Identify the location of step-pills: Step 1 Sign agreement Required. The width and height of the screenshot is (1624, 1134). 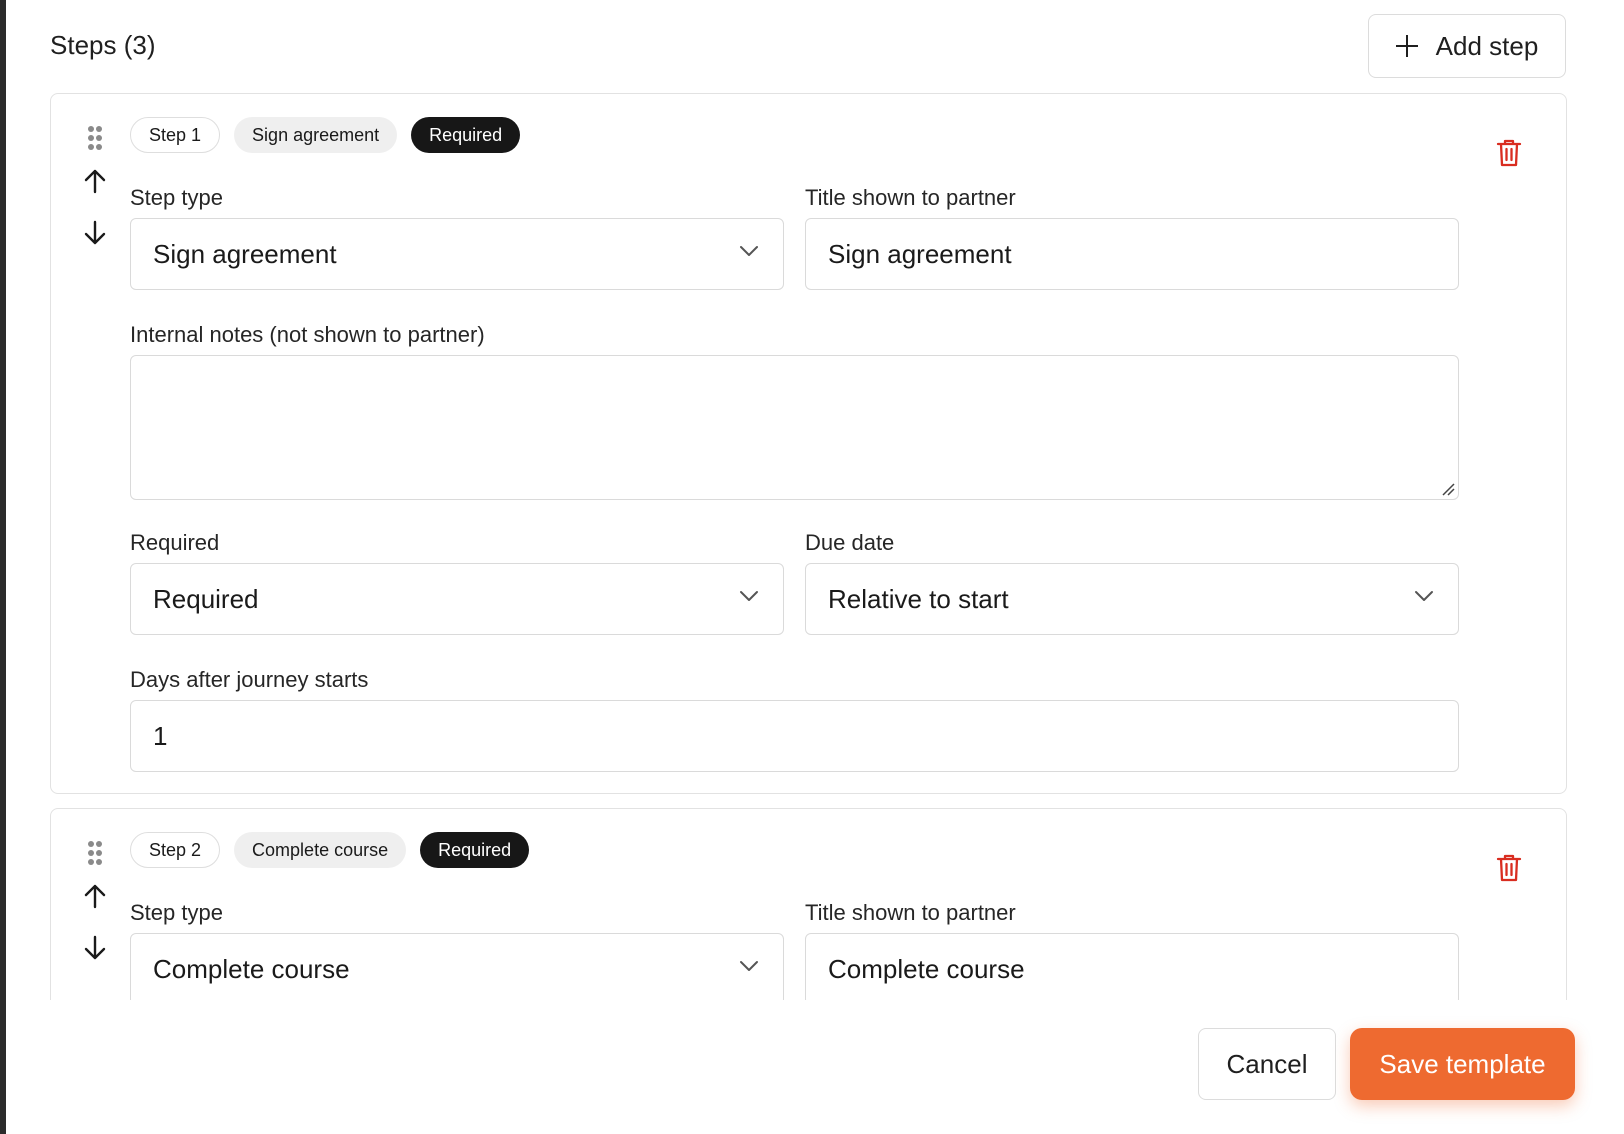
(325, 135).